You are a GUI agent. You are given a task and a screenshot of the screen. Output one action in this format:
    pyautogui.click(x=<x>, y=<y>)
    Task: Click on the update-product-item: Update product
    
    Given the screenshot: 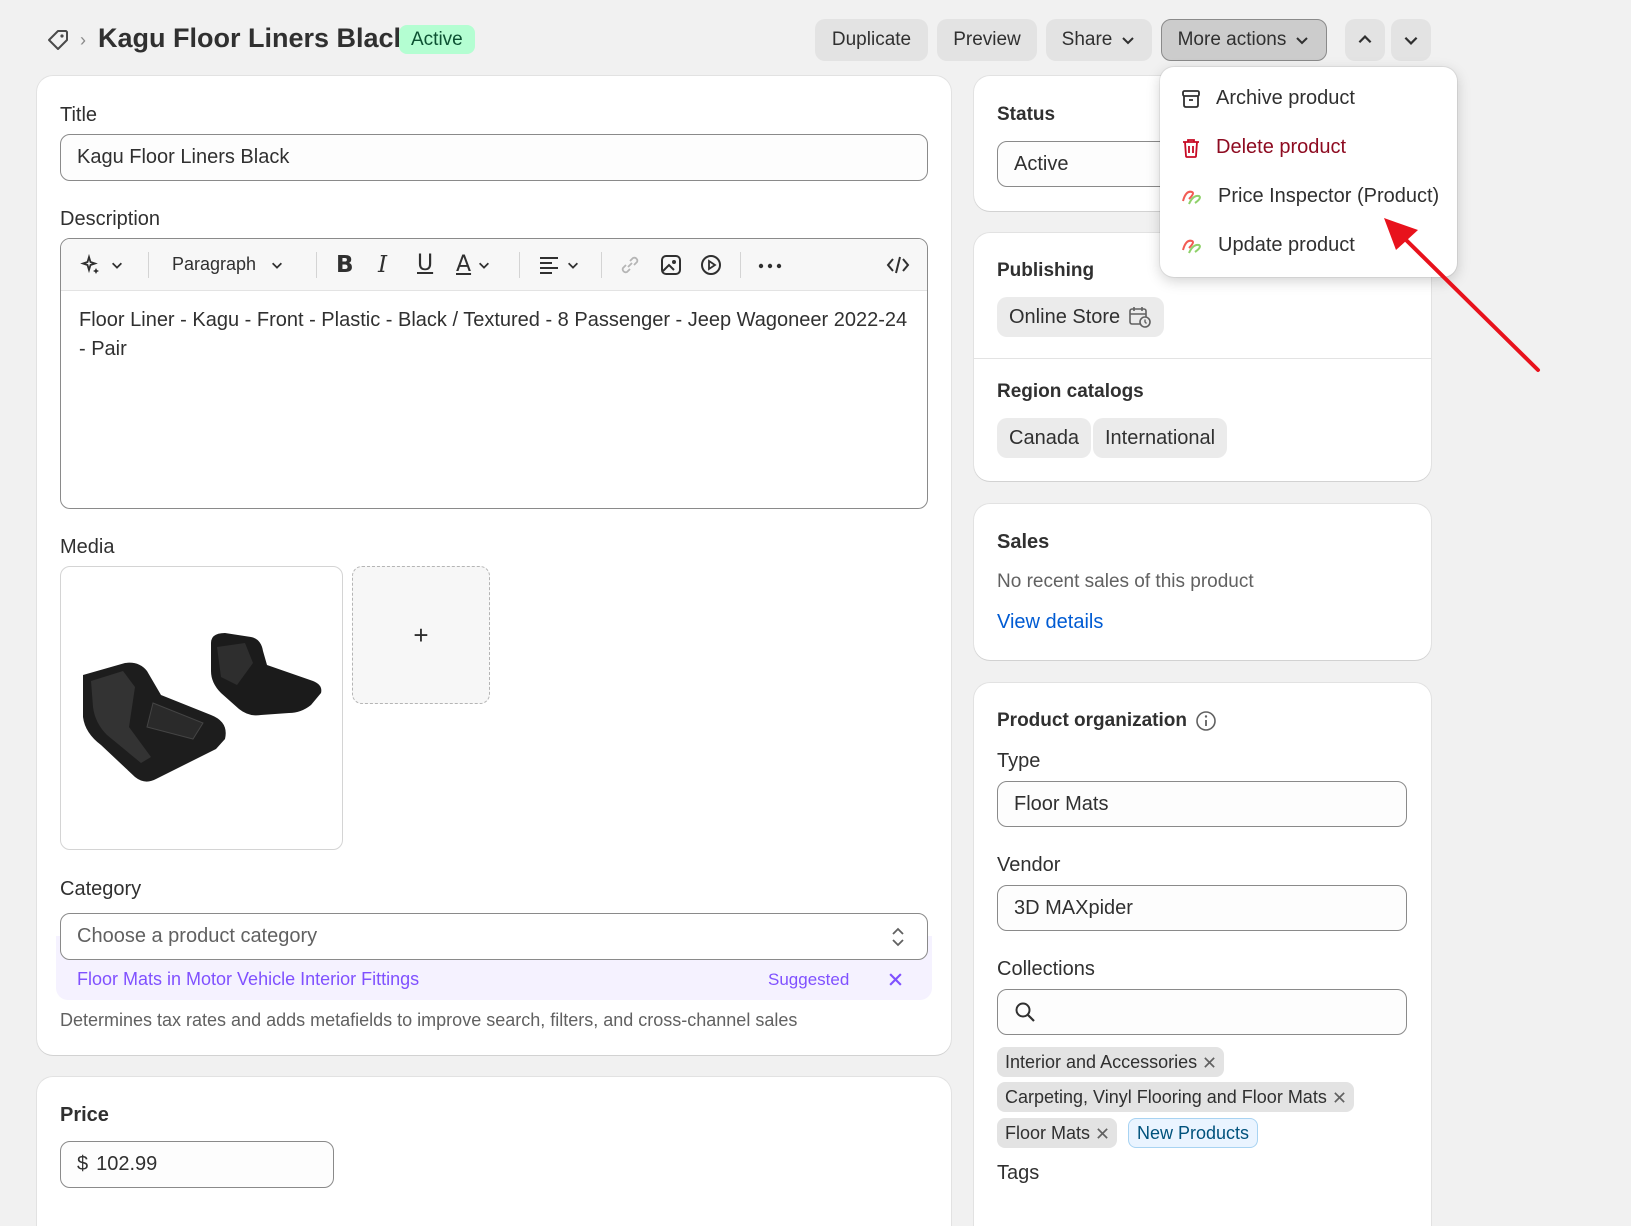 What is the action you would take?
    pyautogui.click(x=1267, y=245)
    